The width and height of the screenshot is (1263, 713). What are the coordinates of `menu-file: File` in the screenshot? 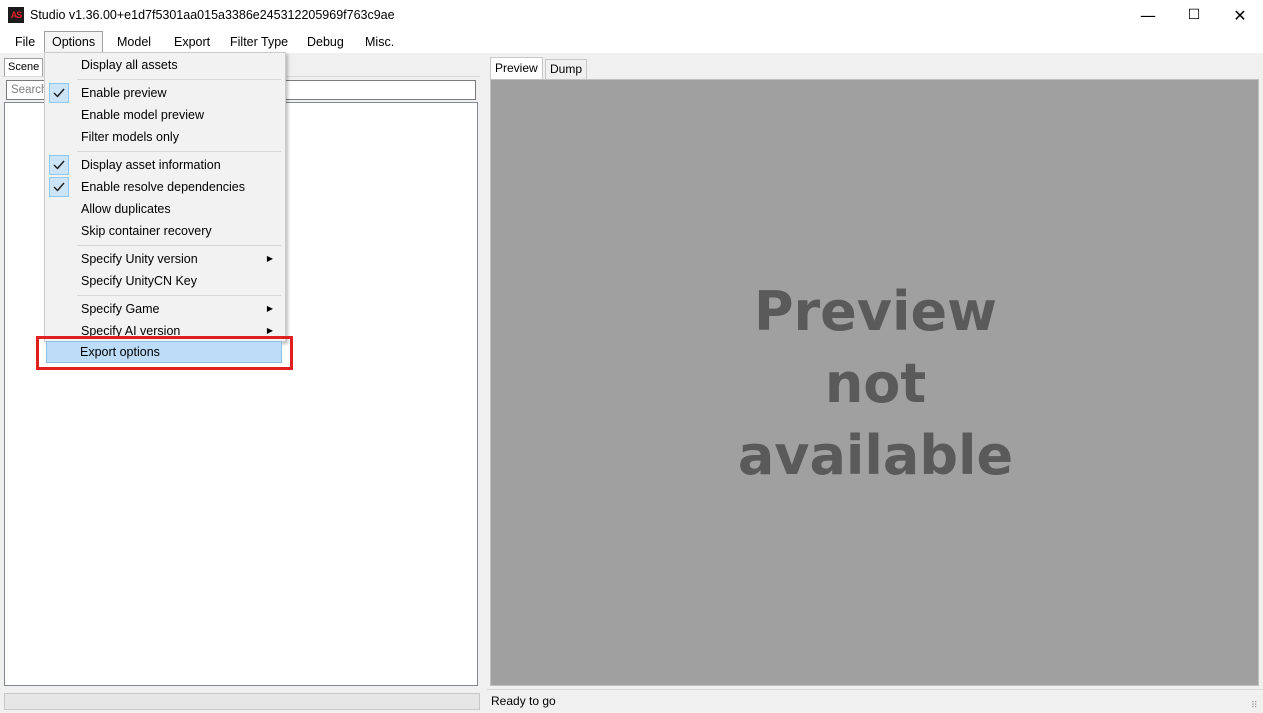 It's located at (25, 42).